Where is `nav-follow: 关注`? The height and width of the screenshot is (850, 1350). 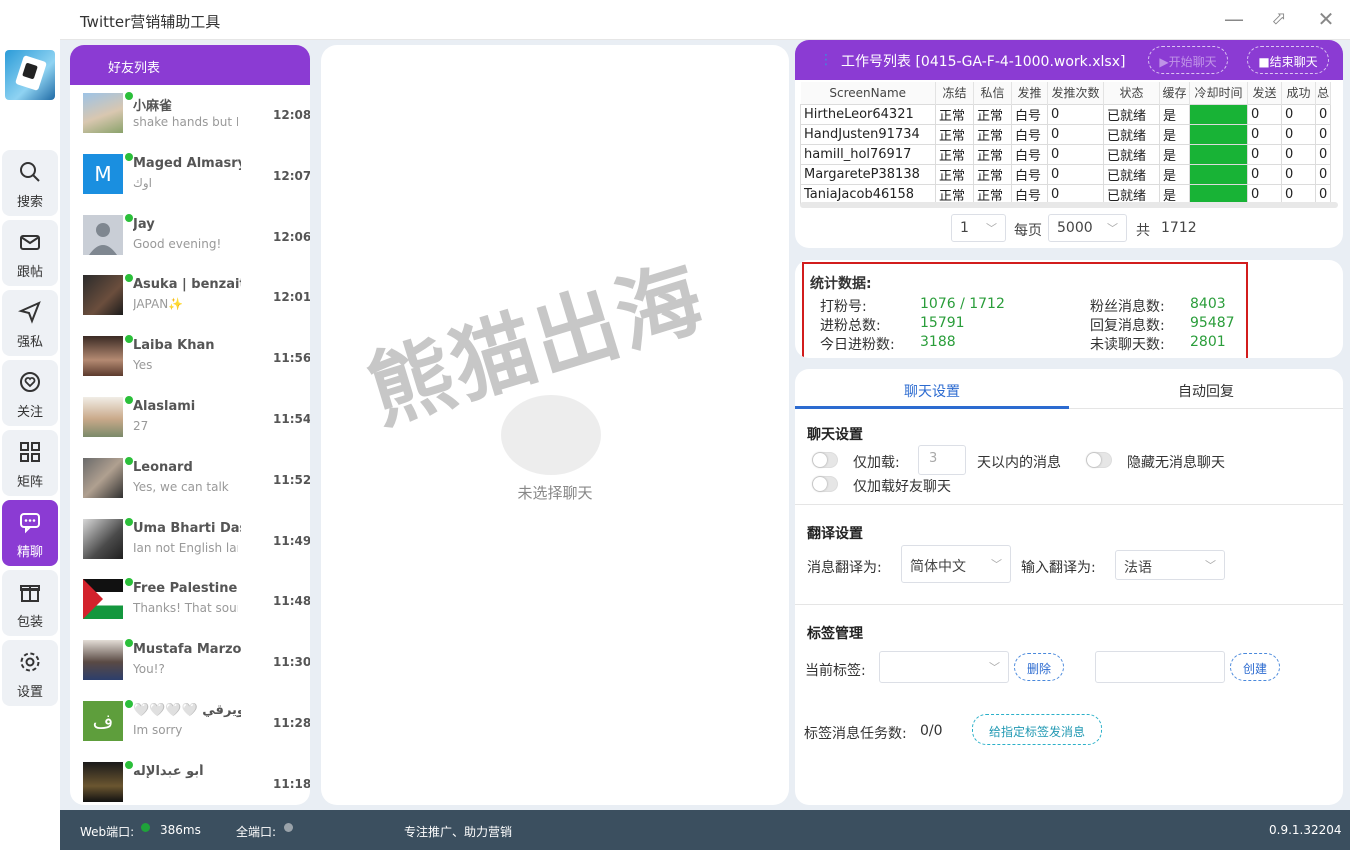 nav-follow: 关注 is located at coordinates (30, 393).